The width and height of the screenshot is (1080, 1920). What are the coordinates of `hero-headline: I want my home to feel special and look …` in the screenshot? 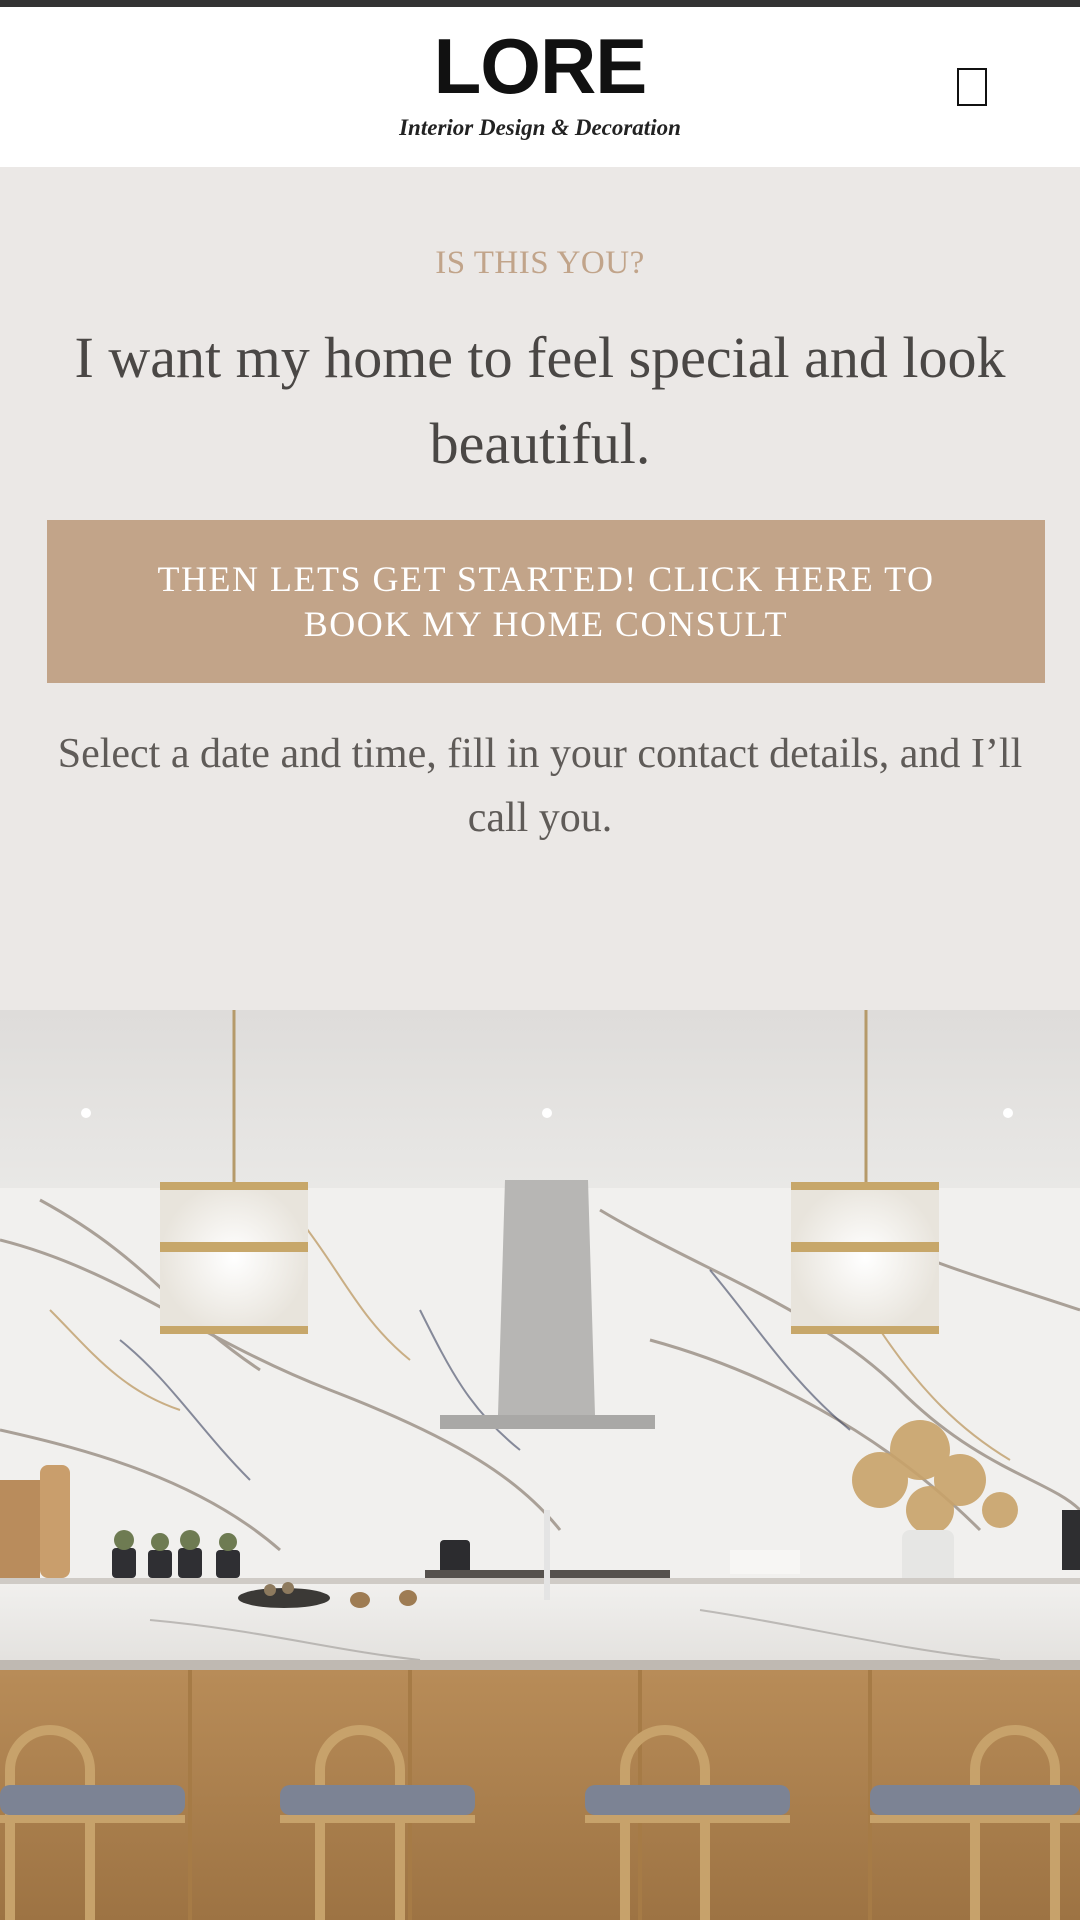 It's located at (540, 400).